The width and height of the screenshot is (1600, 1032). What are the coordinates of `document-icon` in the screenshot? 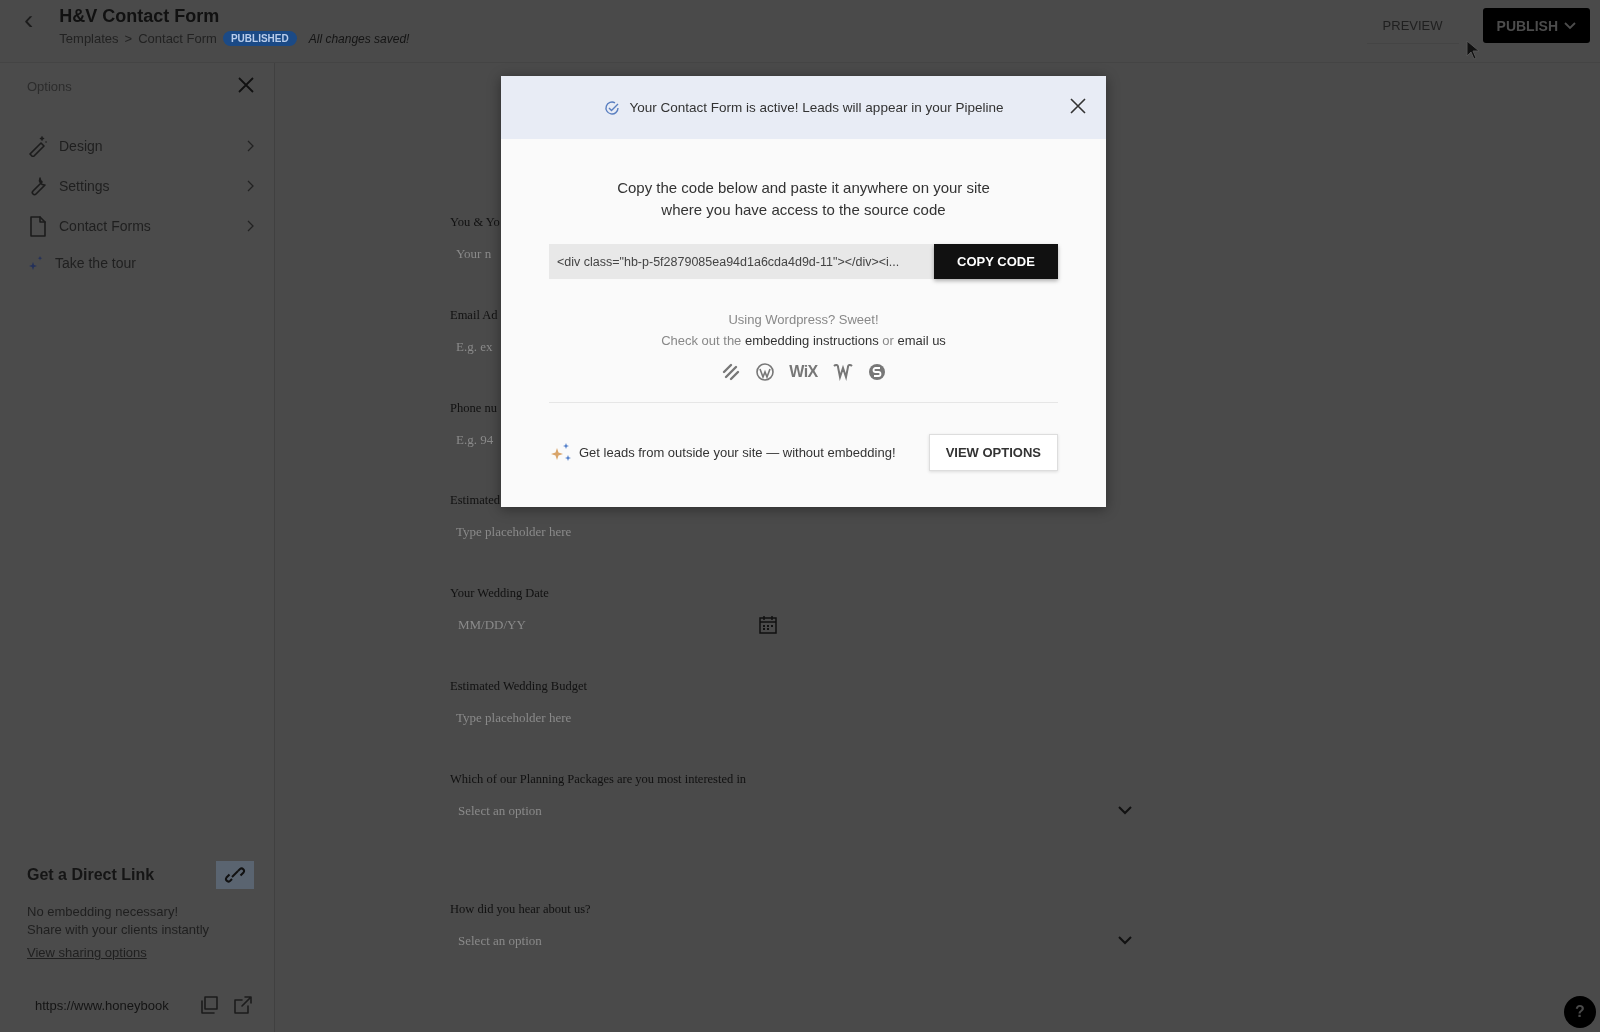 It's located at (38, 226).